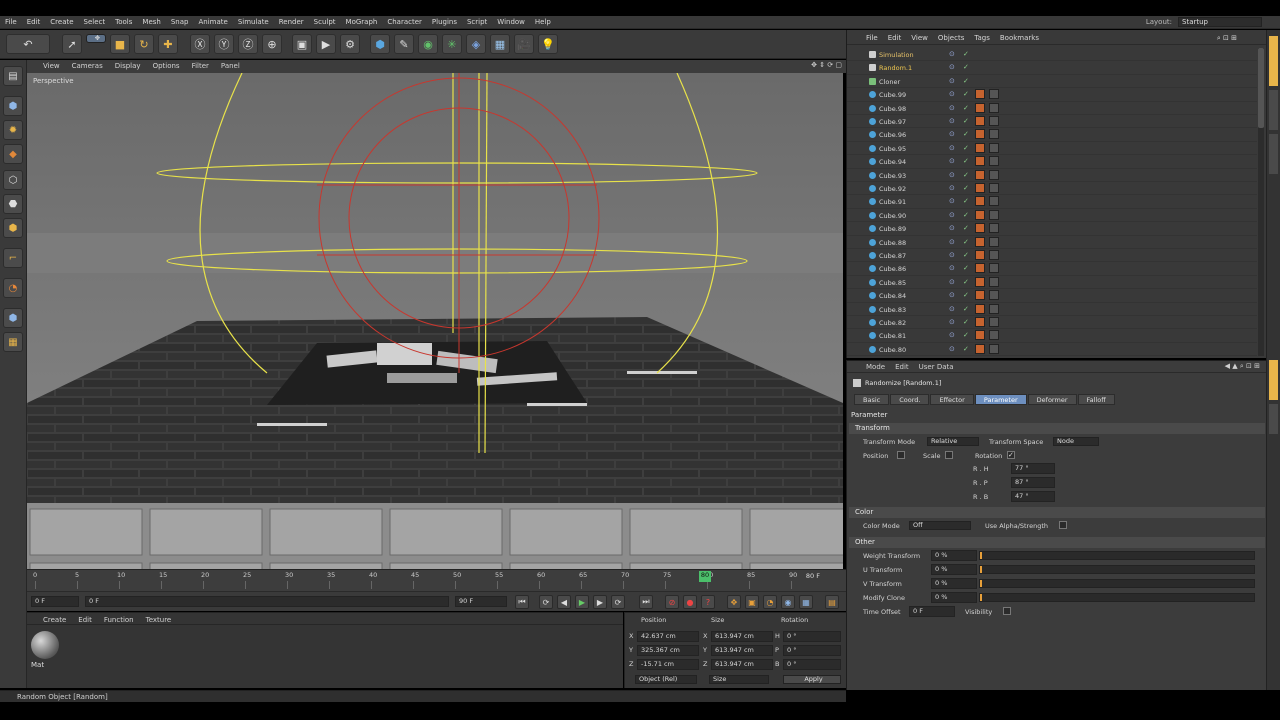  Describe the element at coordinates (13, 154) in the screenshot. I see `workplane-mode-icon: ◆` at that location.